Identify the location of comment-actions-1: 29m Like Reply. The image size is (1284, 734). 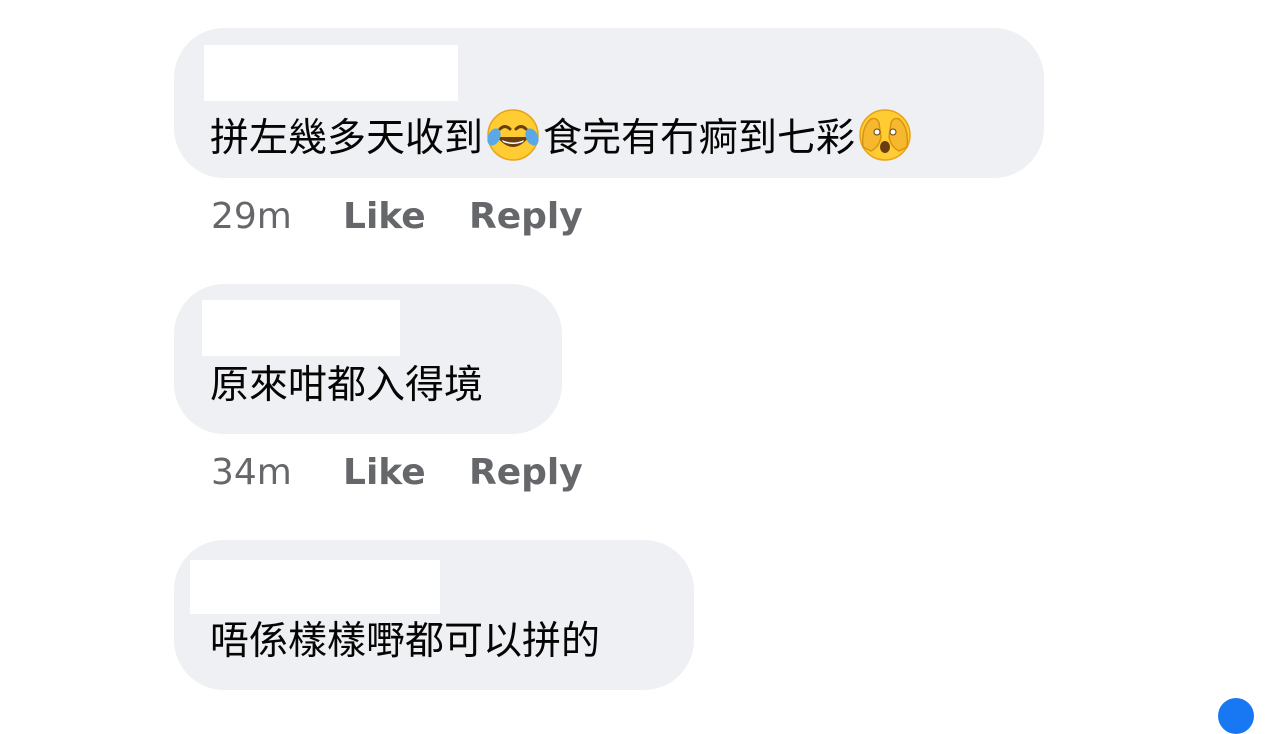
(421, 217).